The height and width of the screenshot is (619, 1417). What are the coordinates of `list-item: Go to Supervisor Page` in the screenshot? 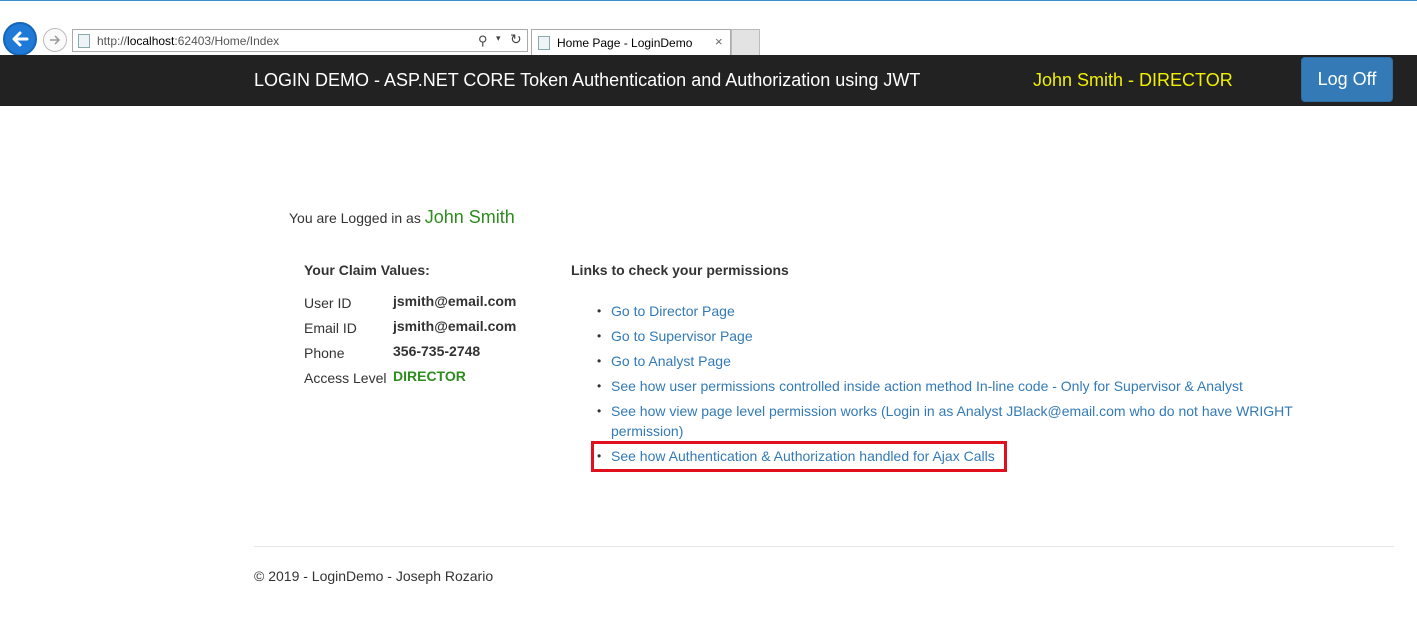 It's located at (957, 336).